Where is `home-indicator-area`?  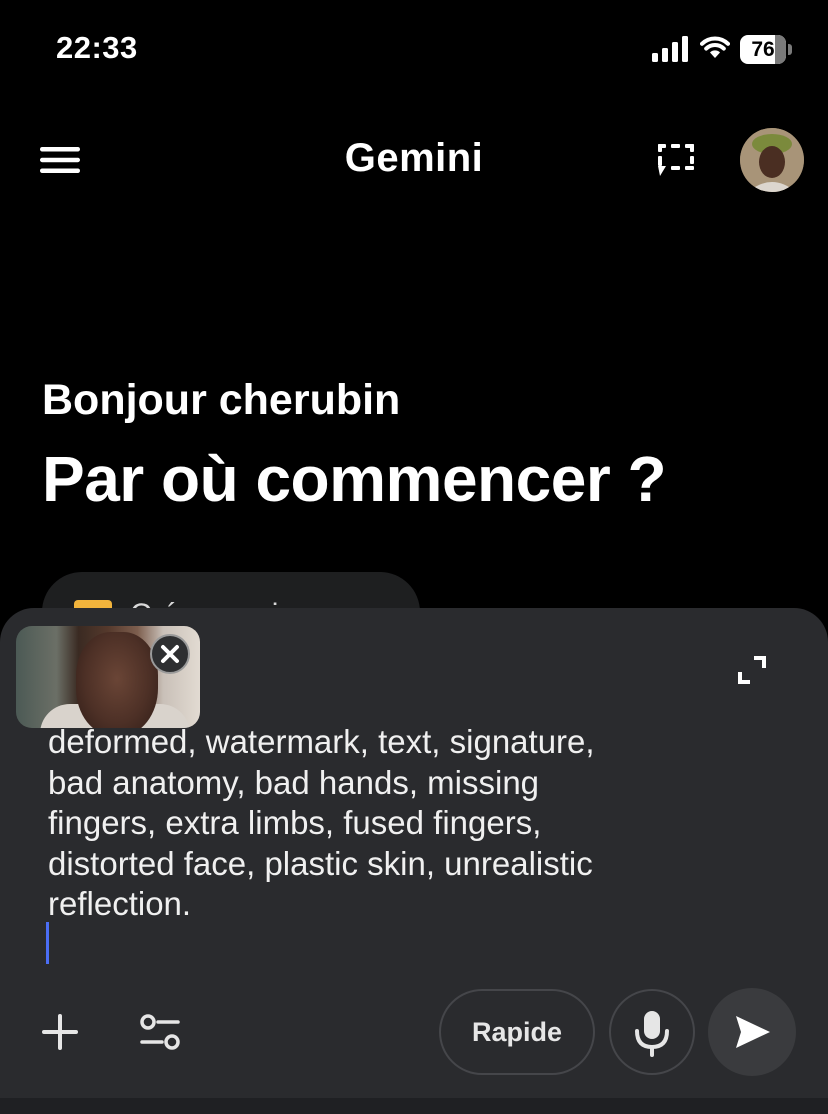 home-indicator-area is located at coordinates (414, 1106).